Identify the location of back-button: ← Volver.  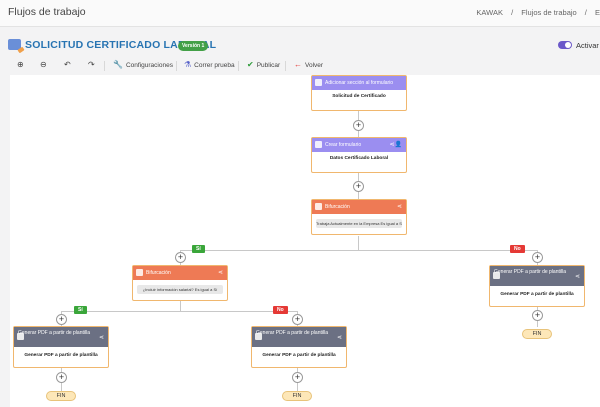
(308, 64).